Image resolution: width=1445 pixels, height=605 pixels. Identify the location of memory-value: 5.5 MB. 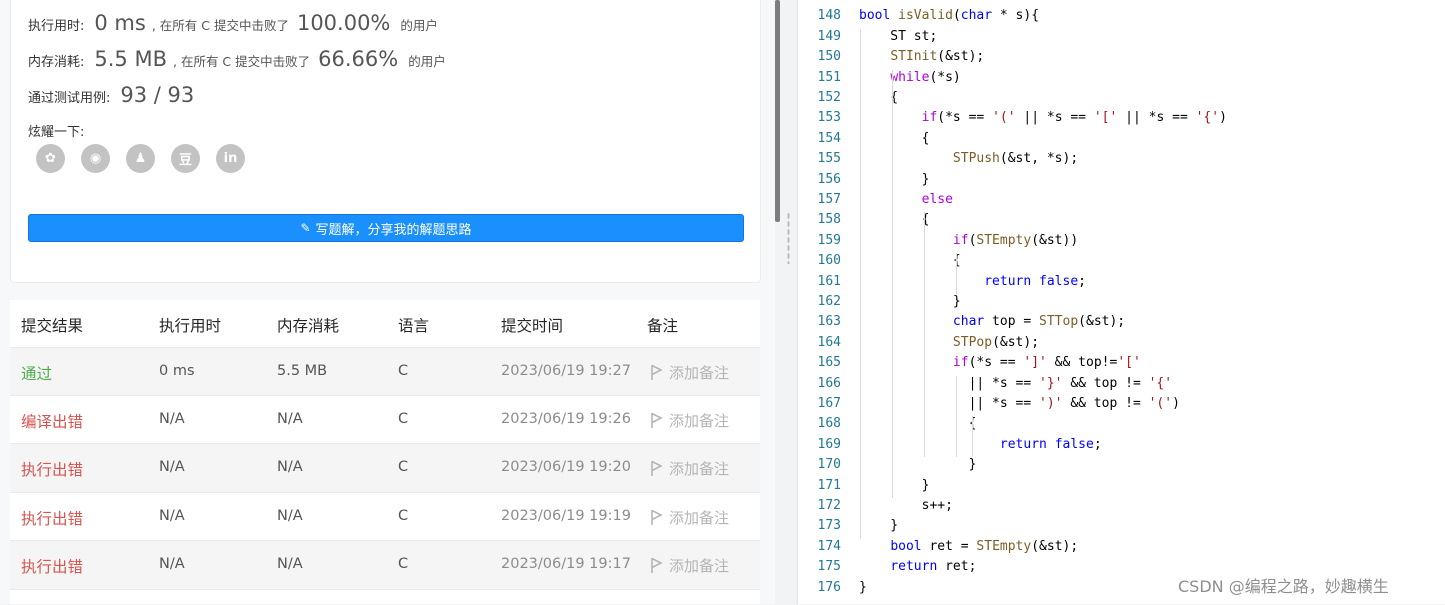
(130, 59).